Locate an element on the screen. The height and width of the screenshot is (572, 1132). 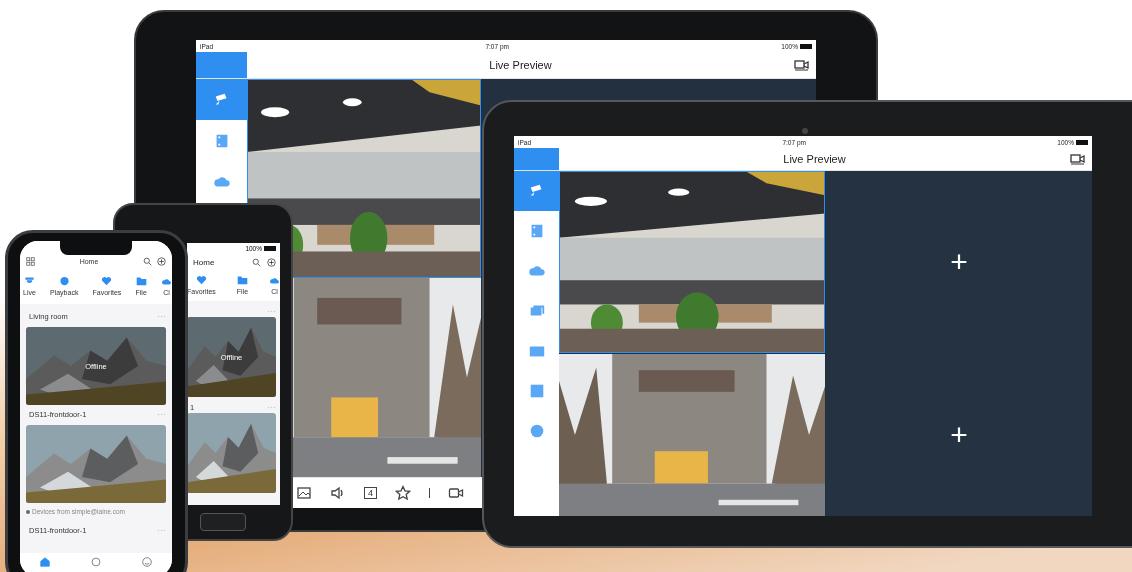
speaker-icon is located at coordinates (338, 493).